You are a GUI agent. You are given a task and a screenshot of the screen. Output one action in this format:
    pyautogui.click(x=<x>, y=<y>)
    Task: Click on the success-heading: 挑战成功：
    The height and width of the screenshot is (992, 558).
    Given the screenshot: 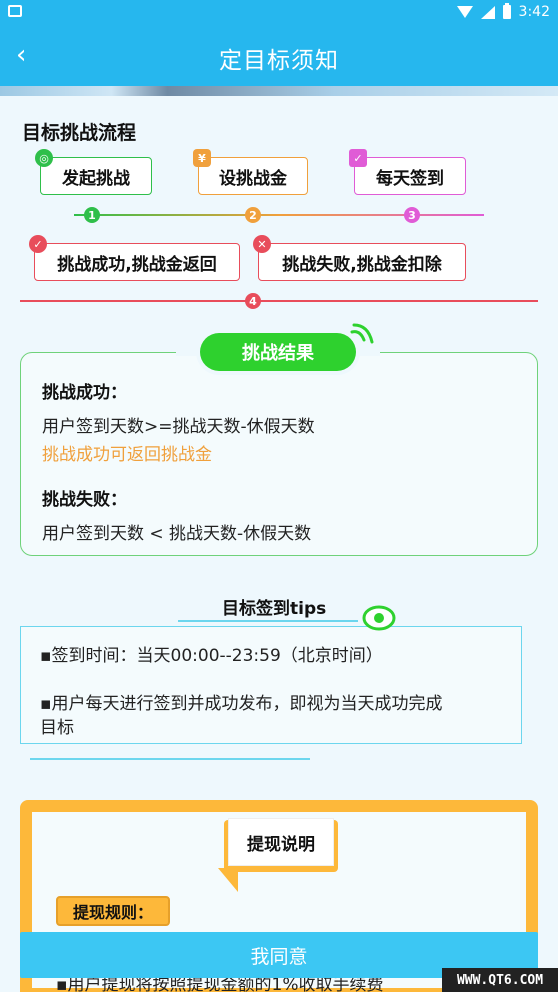 What is the action you would take?
    pyautogui.click(x=84, y=393)
    